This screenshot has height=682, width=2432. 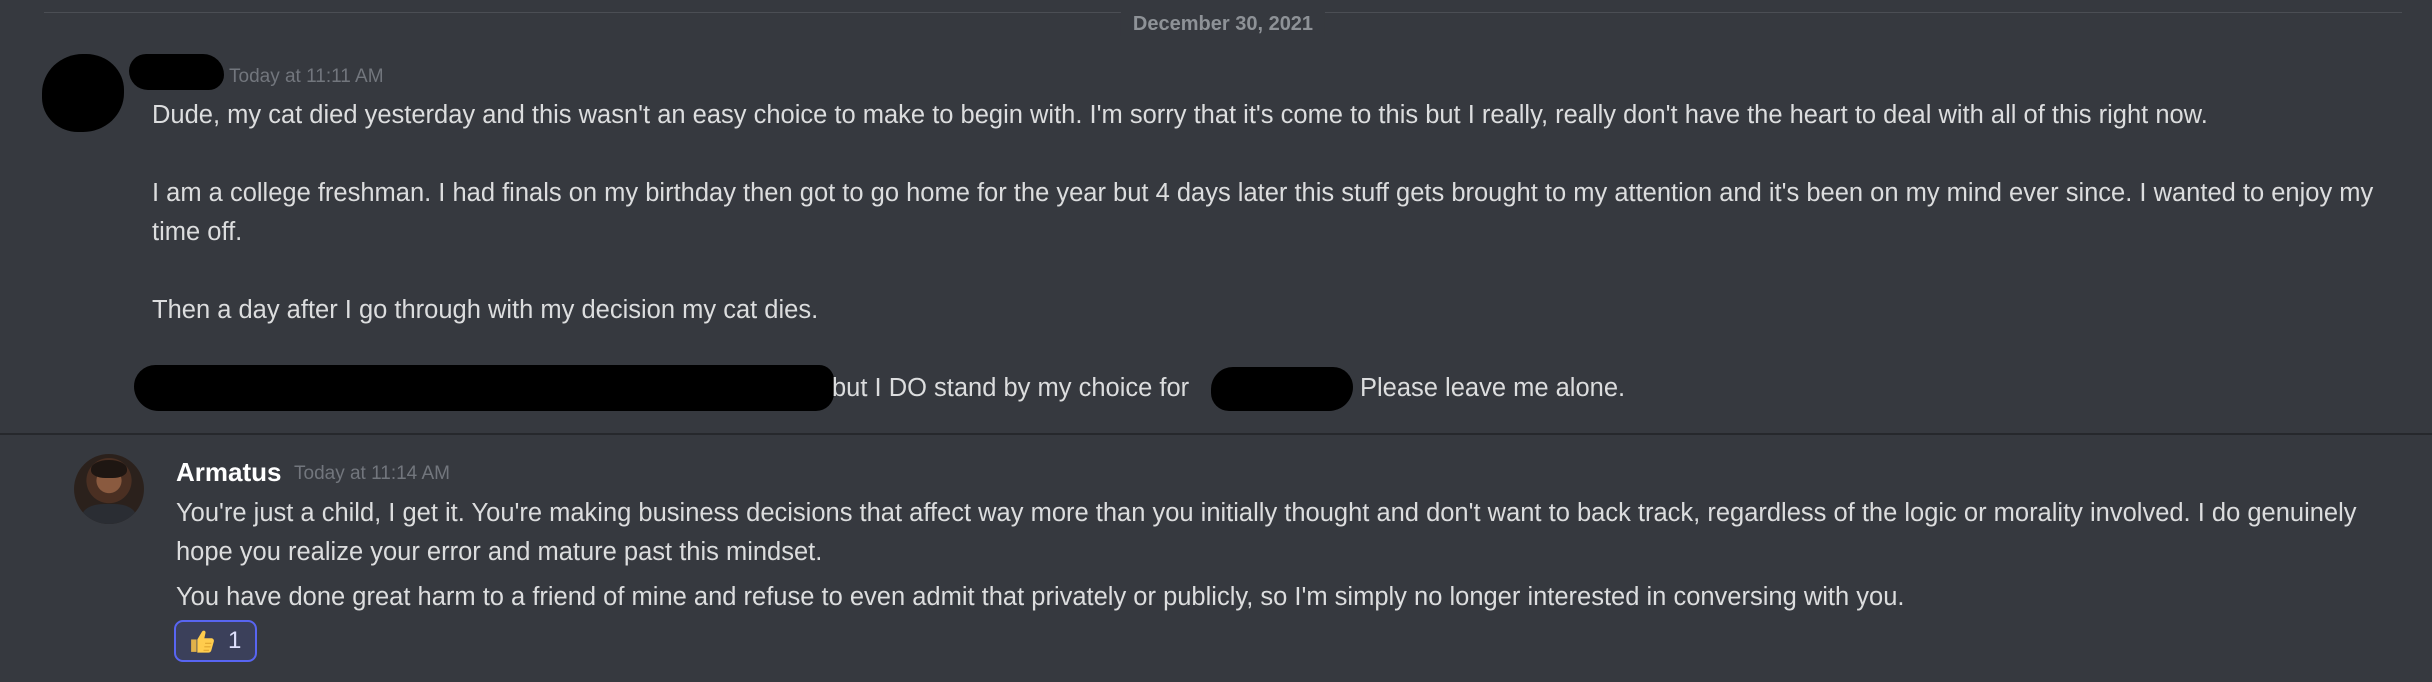 I want to click on message-timestamp: Today at 11:14 AM, so click(x=372, y=473).